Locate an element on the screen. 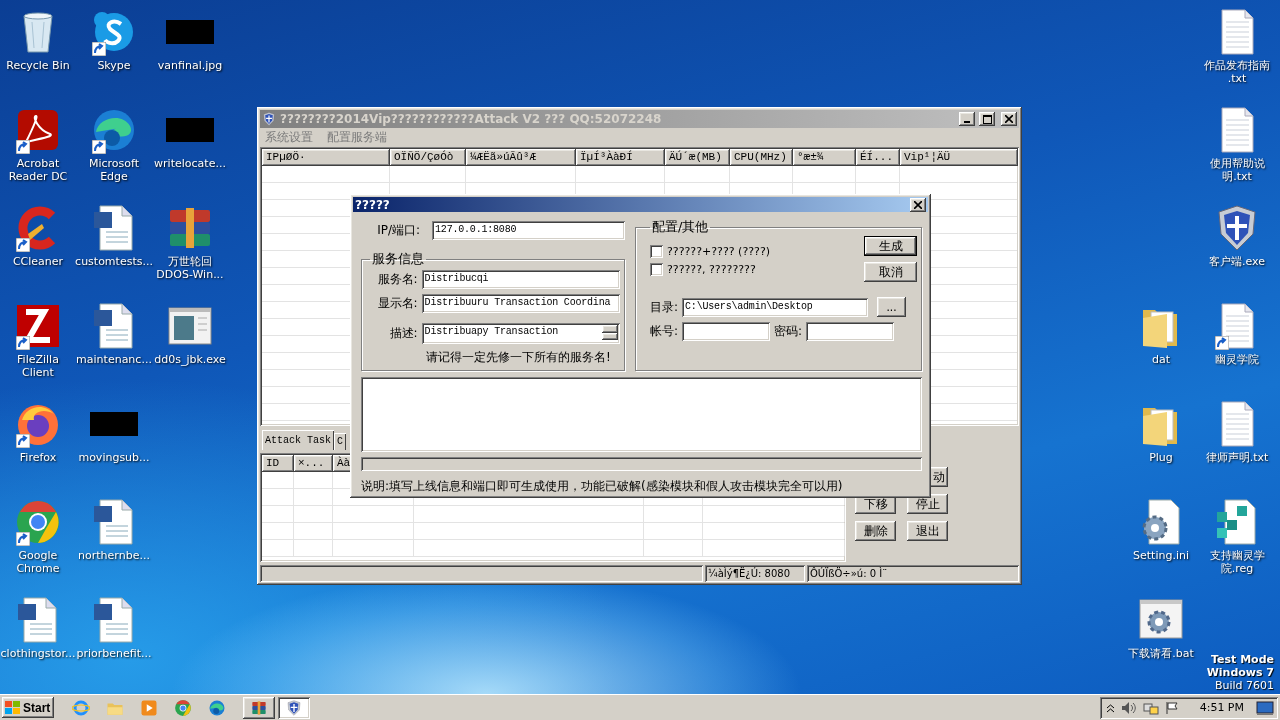 This screenshot has width=1280, height=720. flag-icon is located at coordinates (1172, 707).